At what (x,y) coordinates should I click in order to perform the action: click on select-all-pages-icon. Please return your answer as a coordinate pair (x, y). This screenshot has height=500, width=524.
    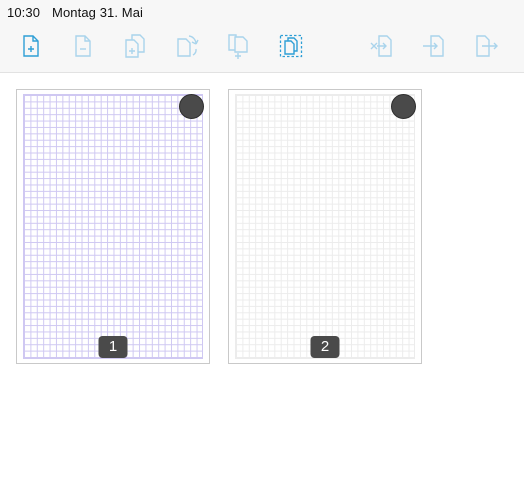
    Looking at the image, I should click on (291, 46).